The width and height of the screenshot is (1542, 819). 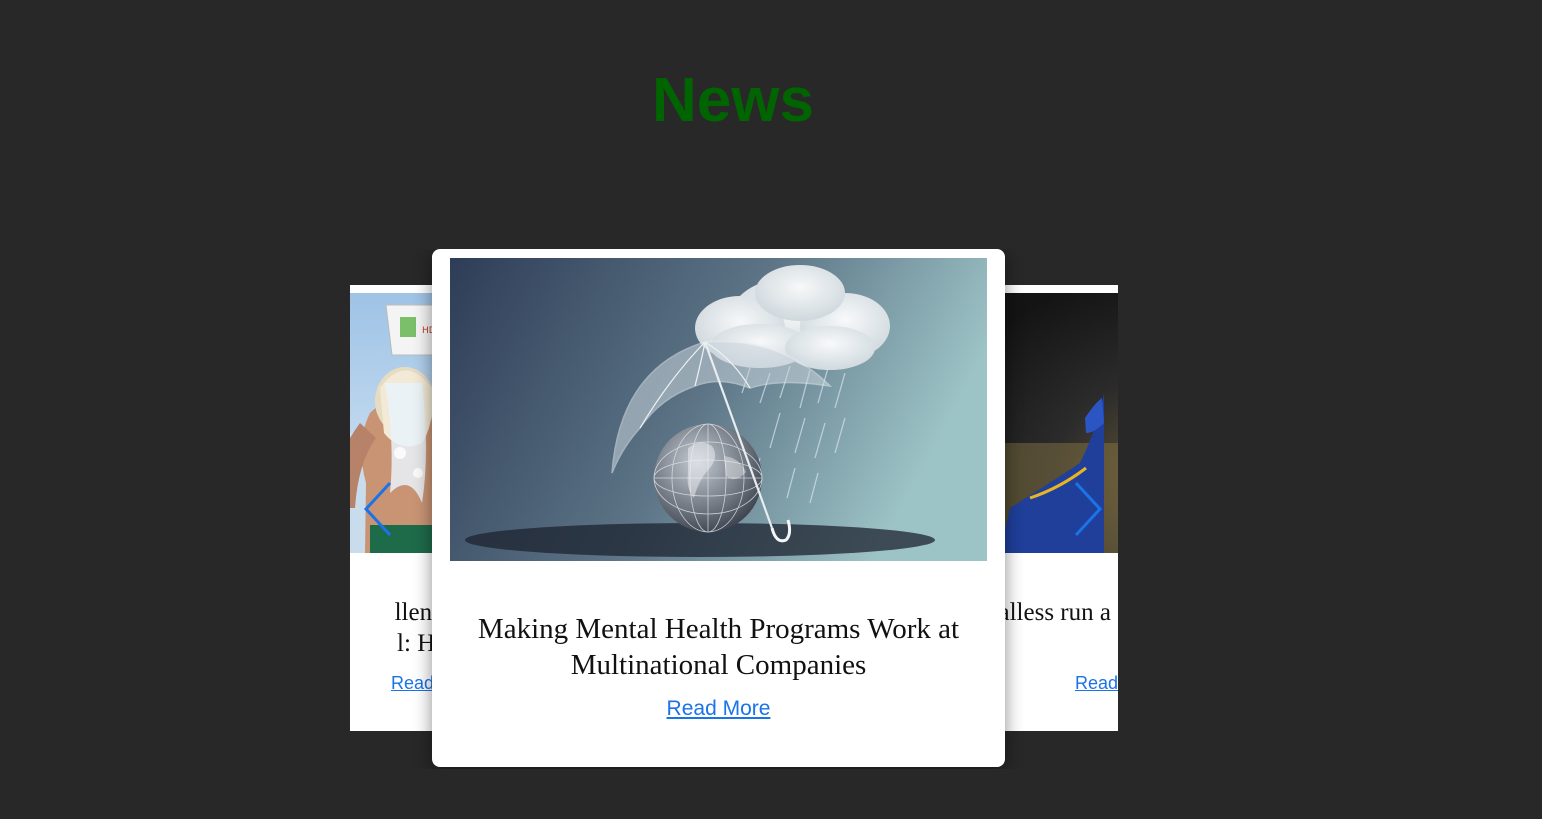 What do you see at coordinates (733, 100) in the screenshot?
I see `page-title: News` at bounding box center [733, 100].